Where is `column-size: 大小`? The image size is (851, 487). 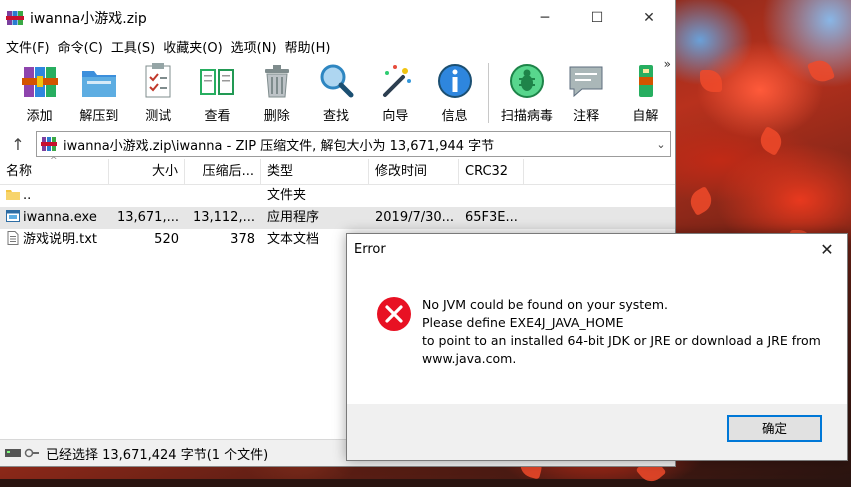 column-size: 大小 is located at coordinates (147, 171).